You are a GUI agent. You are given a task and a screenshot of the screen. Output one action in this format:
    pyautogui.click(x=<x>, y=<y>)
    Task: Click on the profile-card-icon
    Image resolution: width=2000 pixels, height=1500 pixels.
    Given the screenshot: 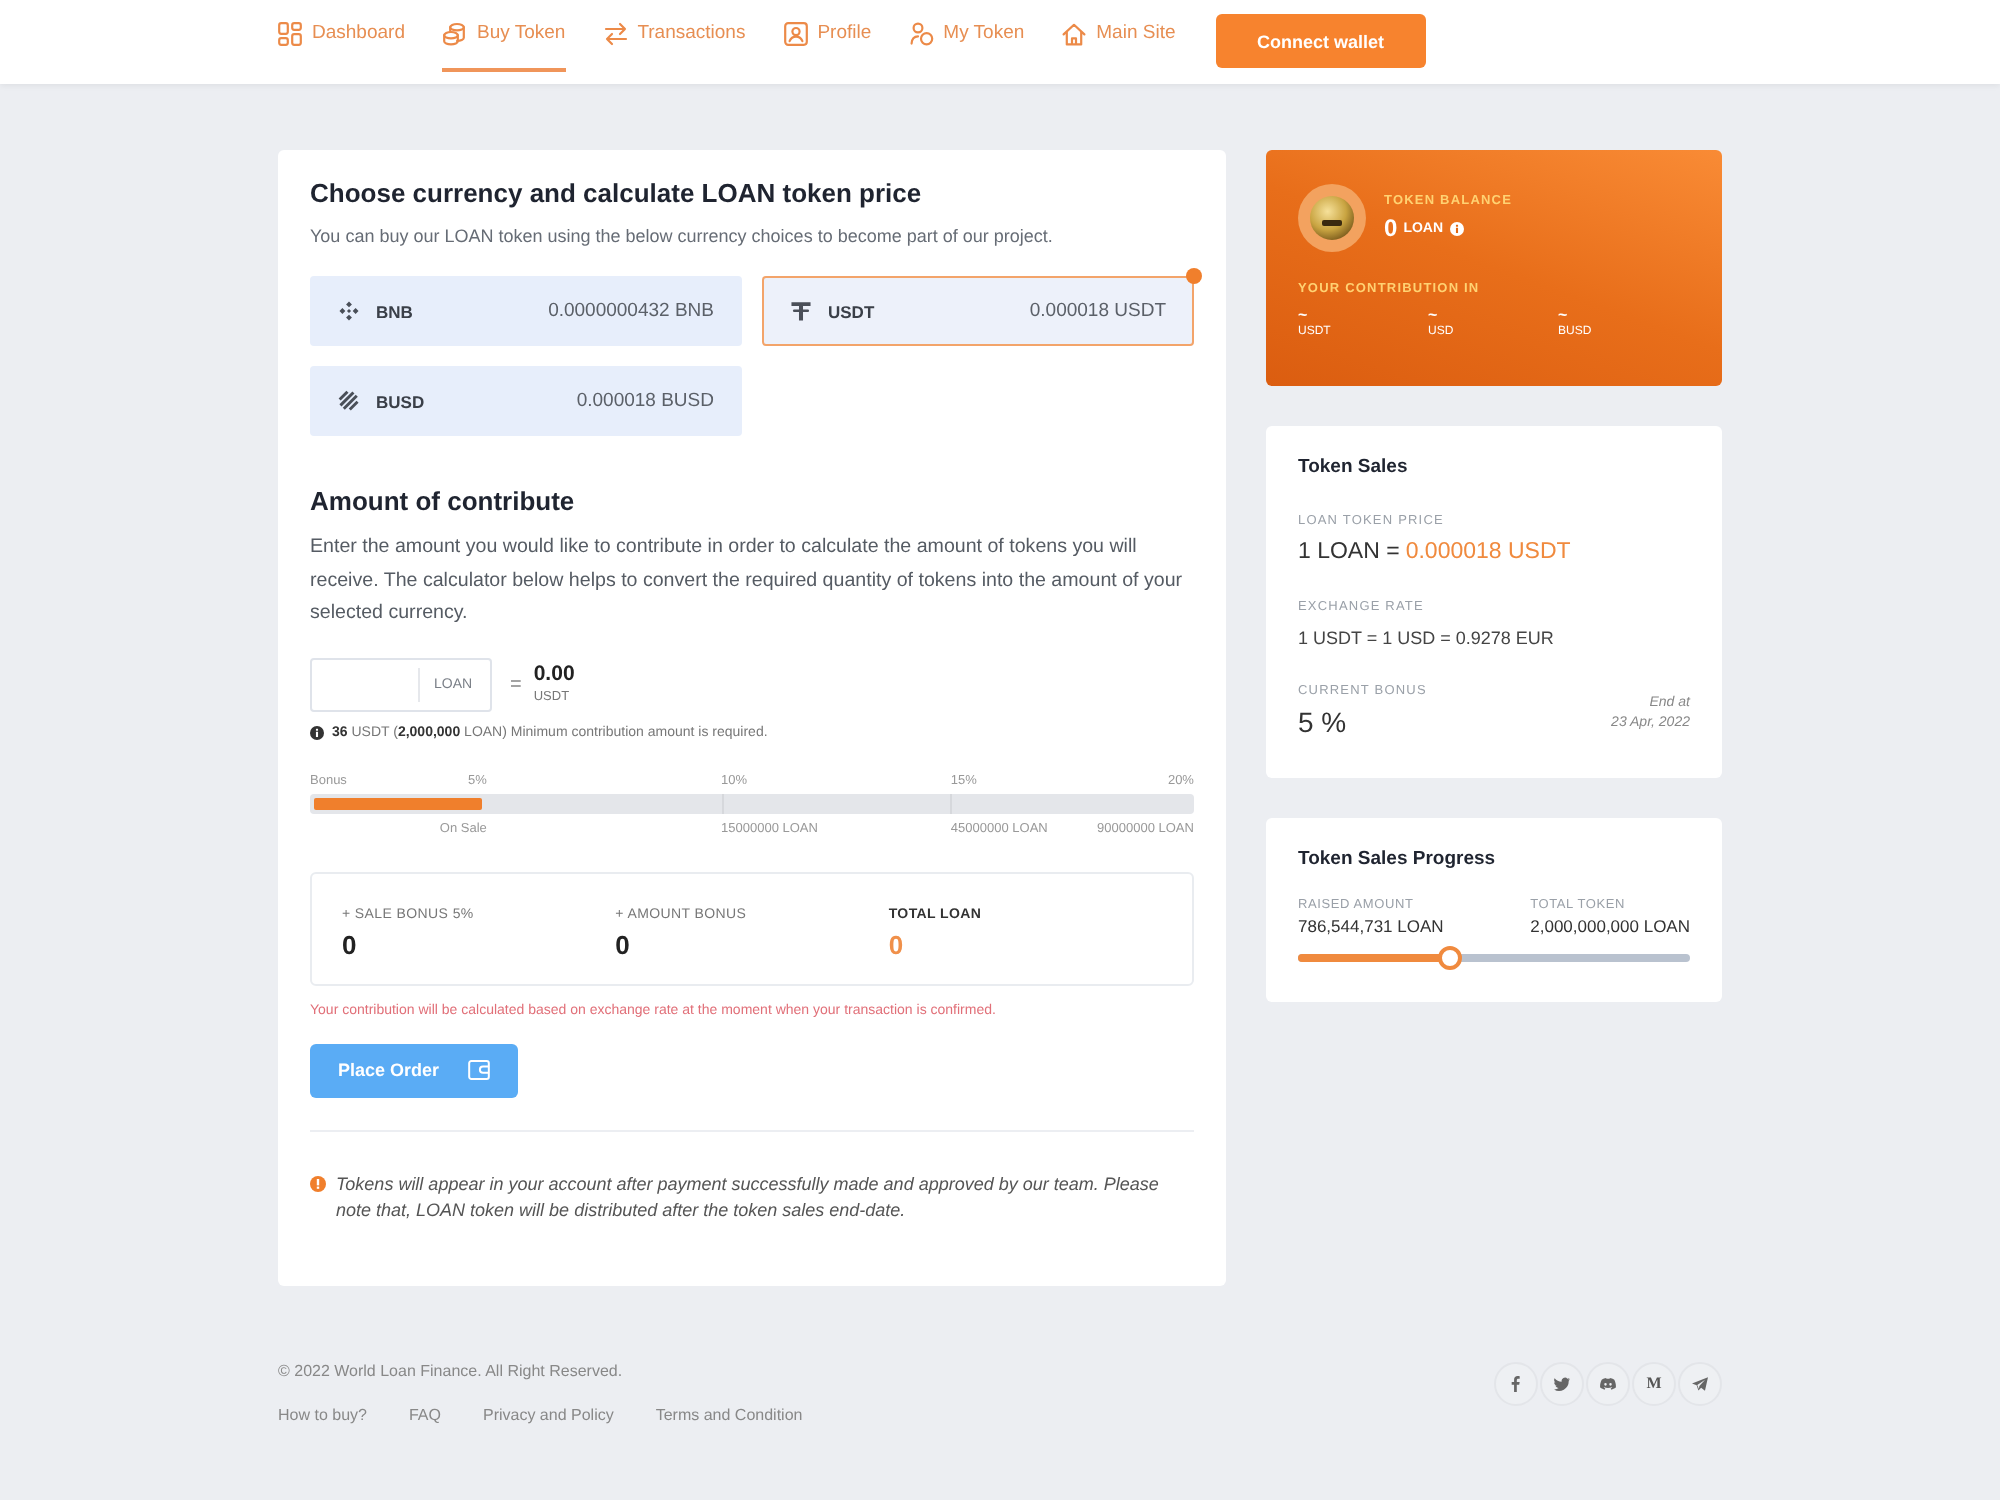 What is the action you would take?
    pyautogui.click(x=795, y=34)
    